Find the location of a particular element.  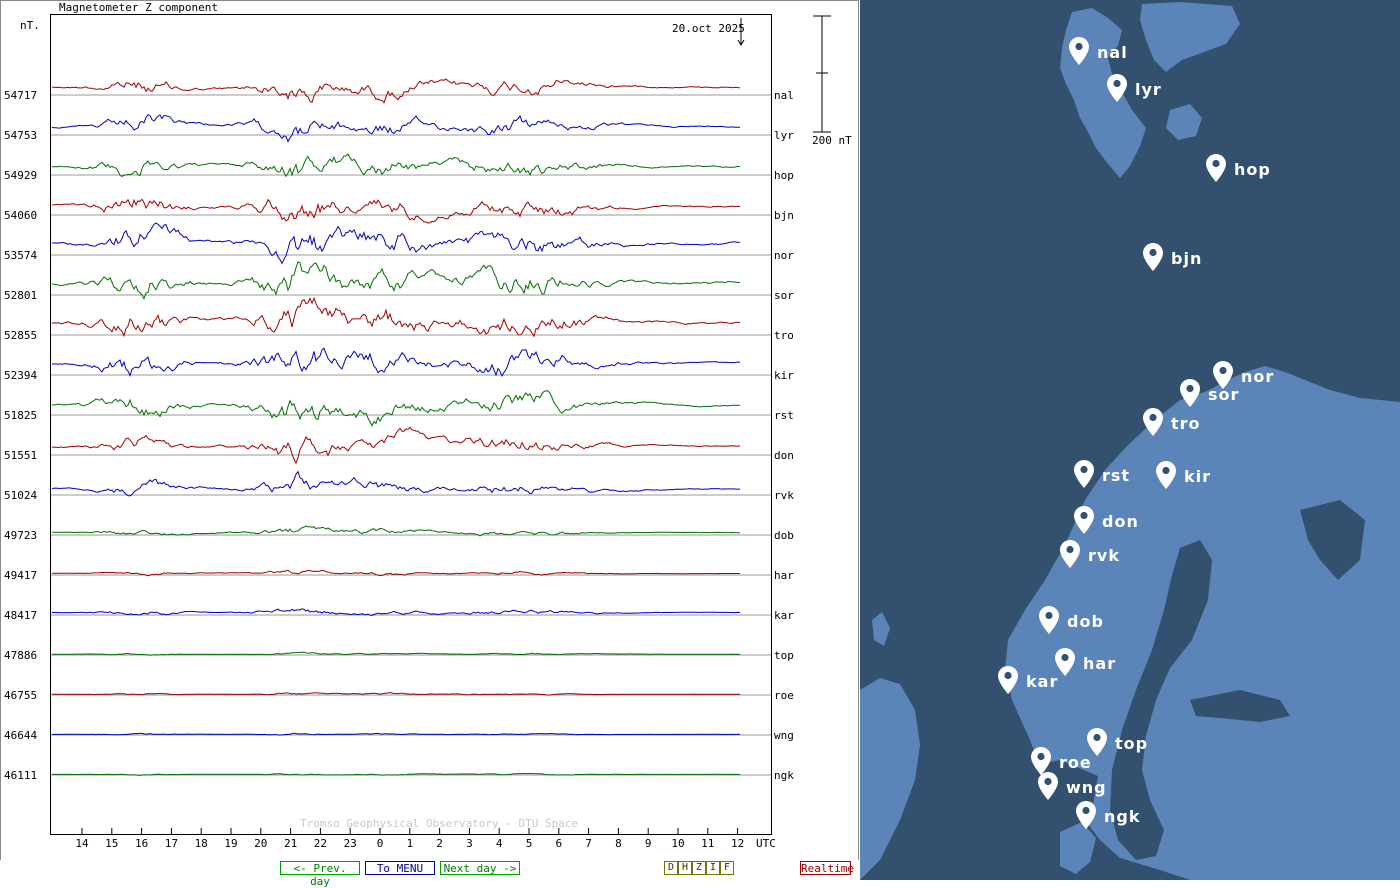

baseline-value-label: 48417 is located at coordinates (20, 615).